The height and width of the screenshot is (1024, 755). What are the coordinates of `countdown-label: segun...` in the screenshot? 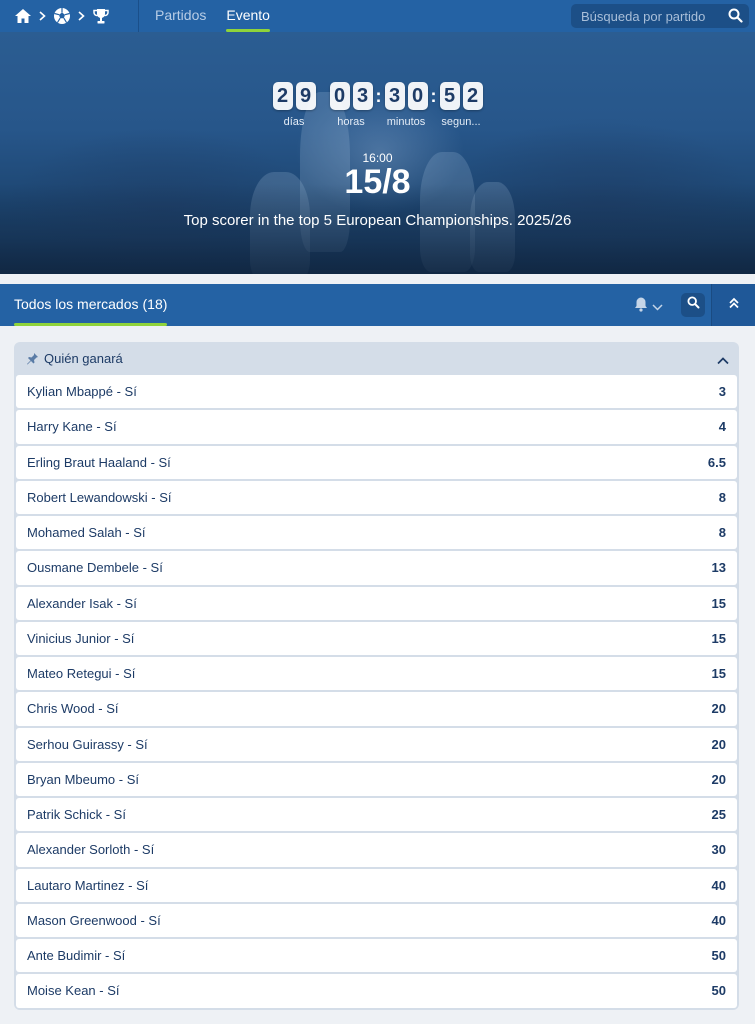 It's located at (461, 122).